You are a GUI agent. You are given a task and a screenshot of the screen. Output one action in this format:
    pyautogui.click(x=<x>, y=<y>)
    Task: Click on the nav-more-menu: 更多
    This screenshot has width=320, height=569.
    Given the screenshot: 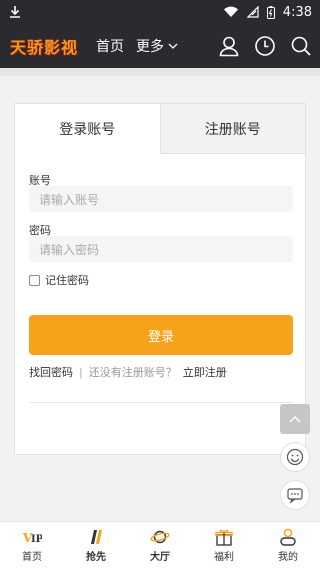 What is the action you would take?
    pyautogui.click(x=157, y=46)
    